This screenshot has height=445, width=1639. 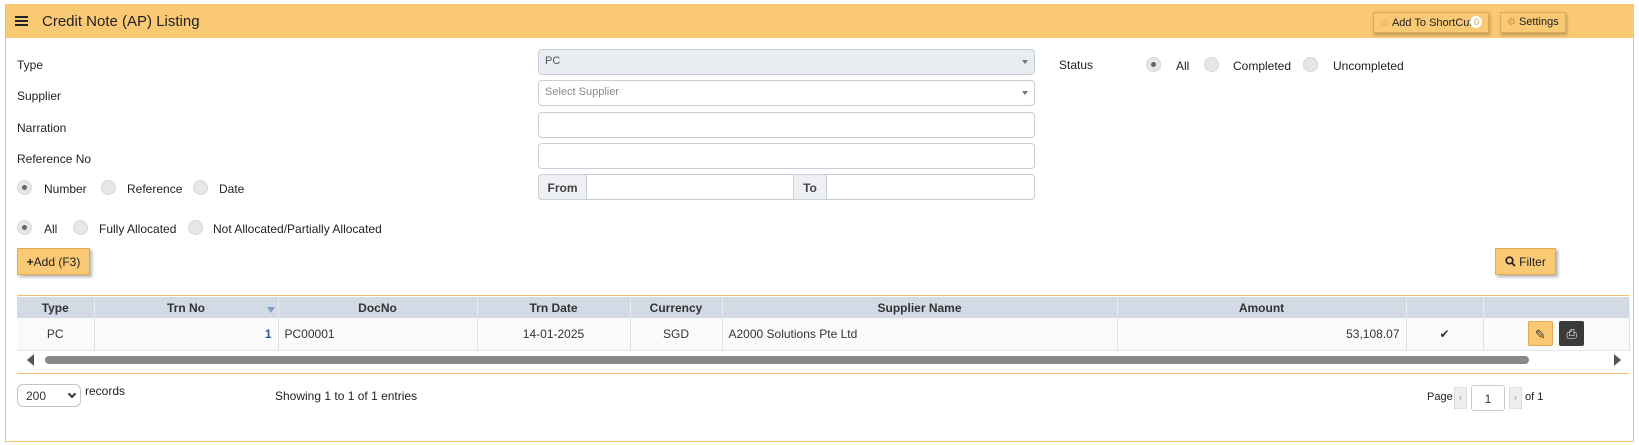 I want to click on radio-not-allocated-label: Not Allocated/Partially Allocated, so click(x=297, y=229).